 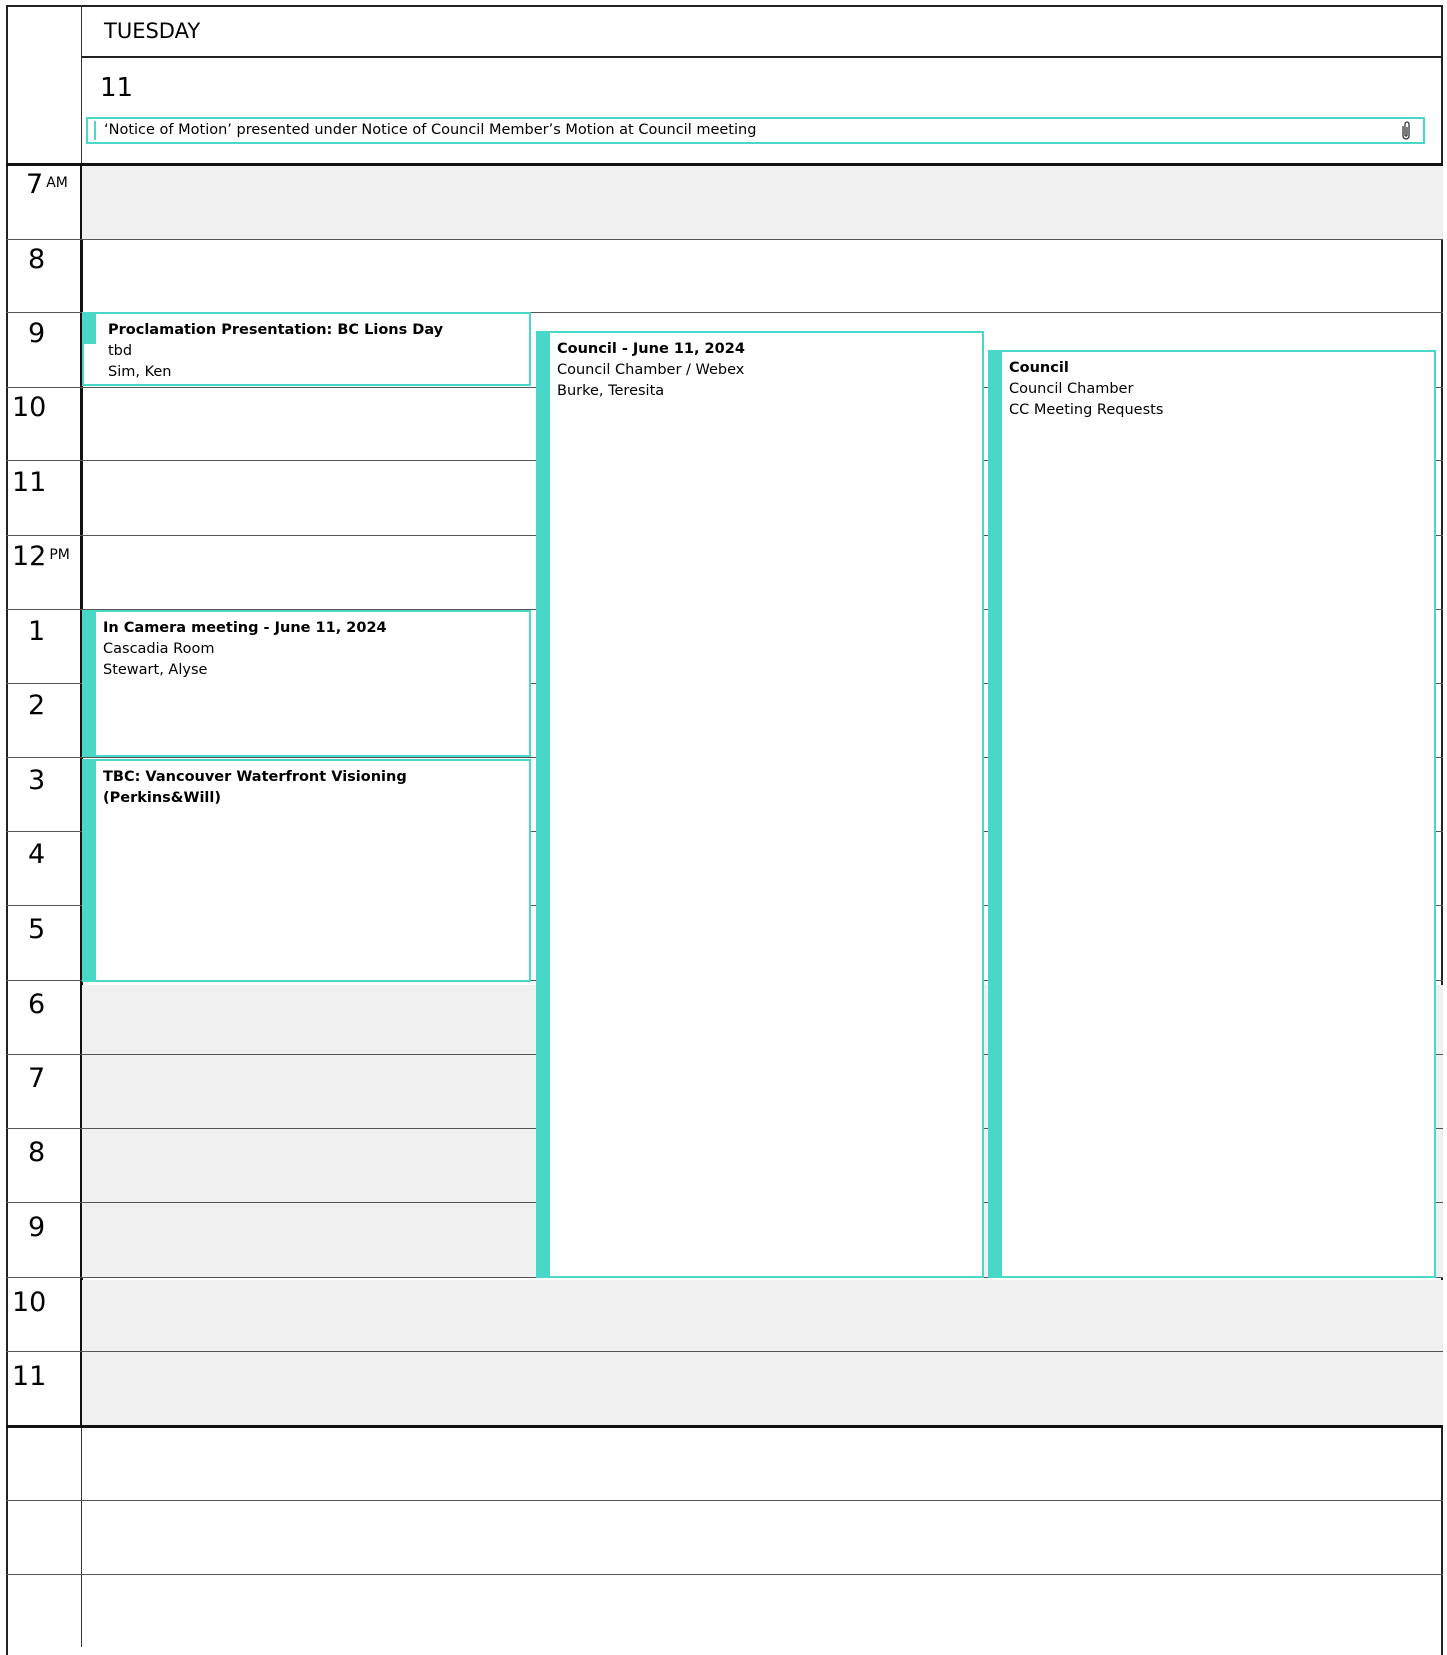 What do you see at coordinates (41, 556) in the screenshot?
I see `hour-label-12pm: 12 PM` at bounding box center [41, 556].